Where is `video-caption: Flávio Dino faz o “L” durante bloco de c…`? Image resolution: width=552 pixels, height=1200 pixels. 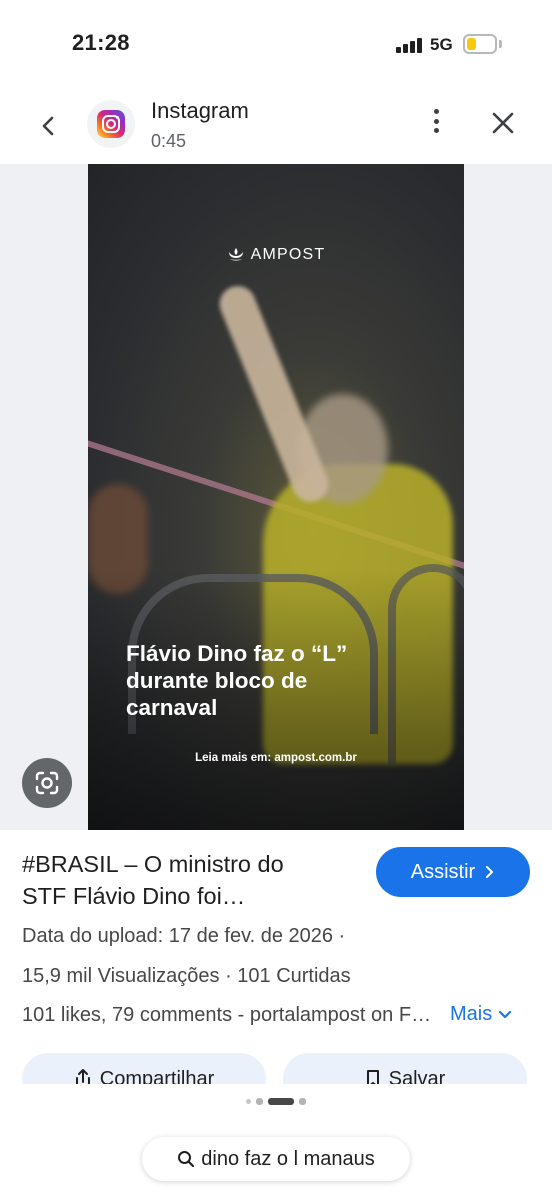 video-caption: Flávio Dino faz o “L” durante bloco de c… is located at coordinates (276, 680).